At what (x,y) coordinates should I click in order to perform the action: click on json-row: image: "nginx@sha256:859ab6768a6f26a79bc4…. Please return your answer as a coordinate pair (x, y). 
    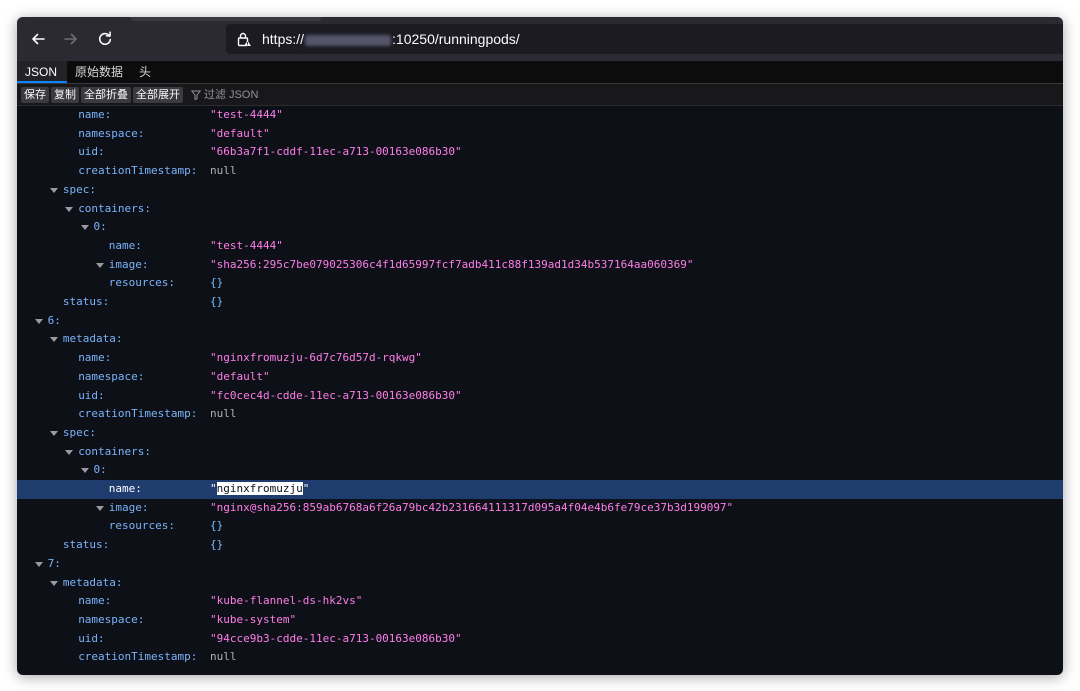
    Looking at the image, I should click on (540, 508).